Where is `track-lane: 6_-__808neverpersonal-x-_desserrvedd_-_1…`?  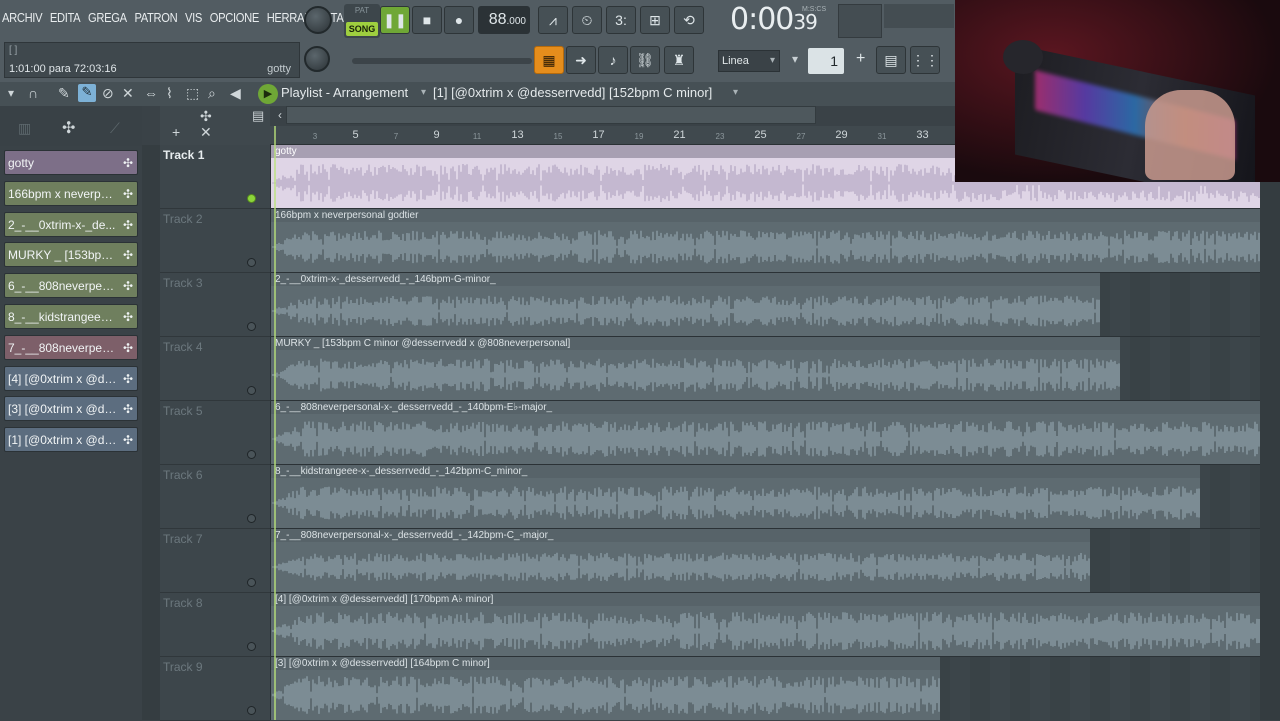 track-lane: 6_-__808neverpersonal-x-_desserrvedd_-_1… is located at coordinates (765, 433).